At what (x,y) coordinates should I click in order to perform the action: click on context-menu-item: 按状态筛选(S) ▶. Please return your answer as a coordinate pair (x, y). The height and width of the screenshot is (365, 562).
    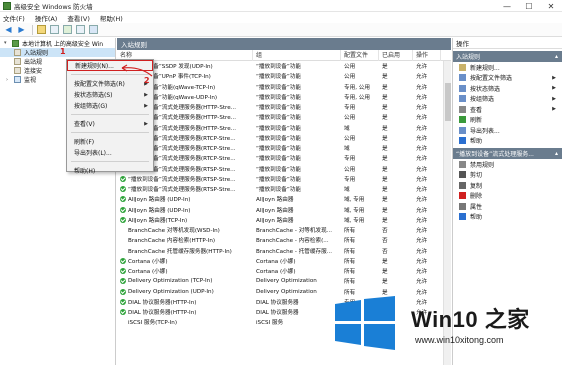
    Looking at the image, I should click on (110, 94).